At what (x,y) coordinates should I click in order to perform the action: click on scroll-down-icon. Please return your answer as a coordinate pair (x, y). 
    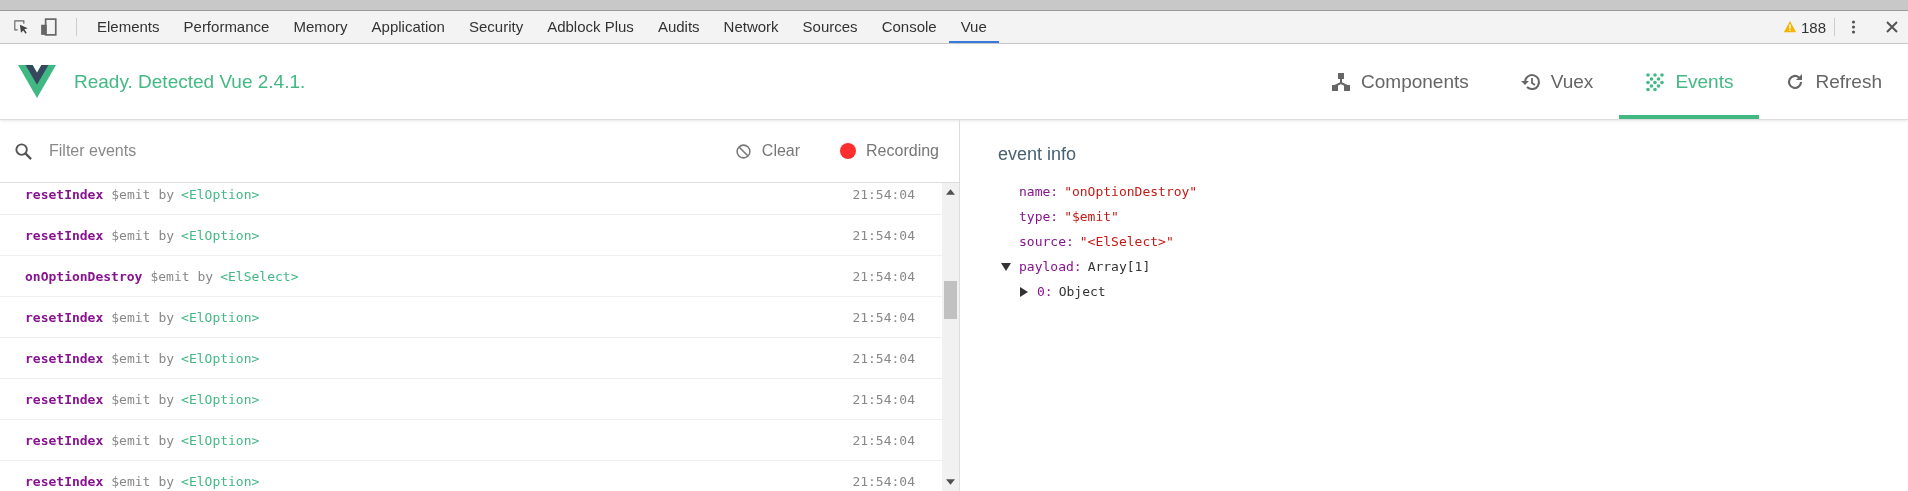
    Looking at the image, I should click on (950, 482).